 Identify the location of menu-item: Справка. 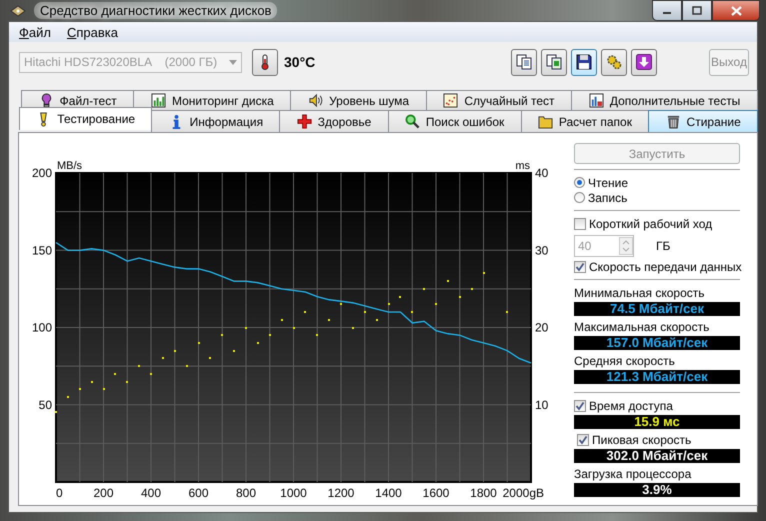
(92, 32).